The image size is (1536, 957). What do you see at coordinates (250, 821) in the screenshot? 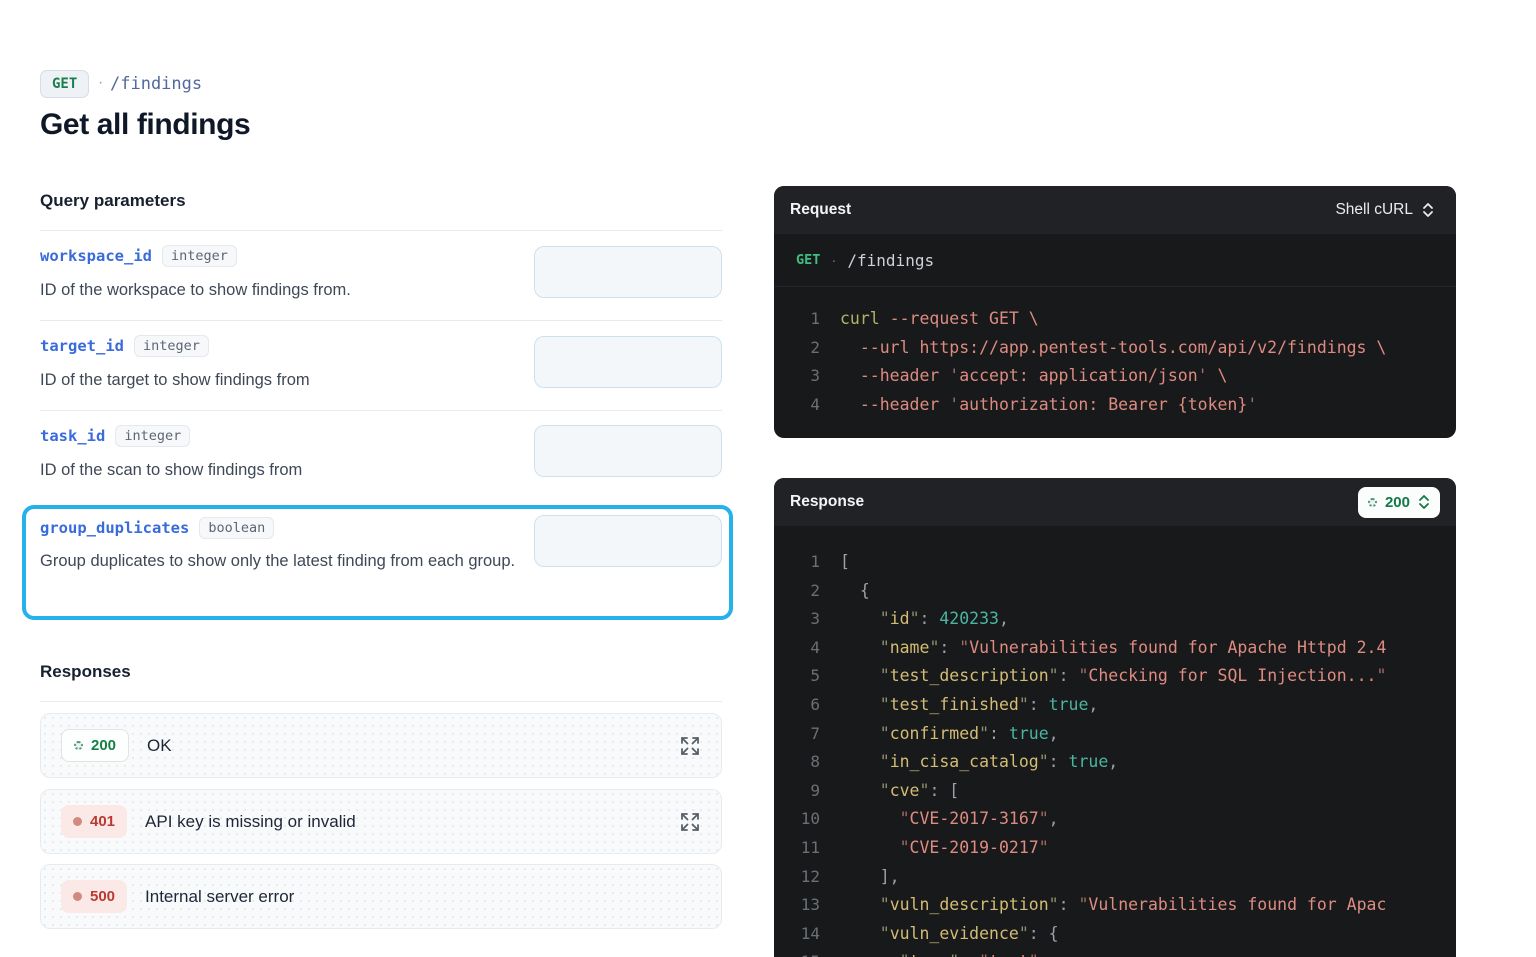
I see `response-label: API key is missing or invalid` at bounding box center [250, 821].